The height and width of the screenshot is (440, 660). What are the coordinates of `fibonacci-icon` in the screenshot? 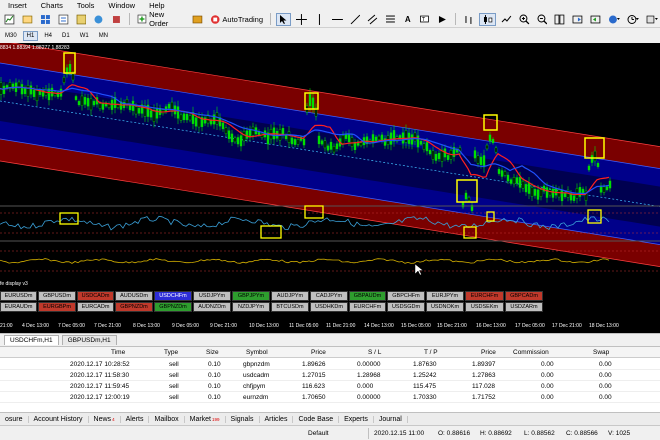 It's located at (390, 19).